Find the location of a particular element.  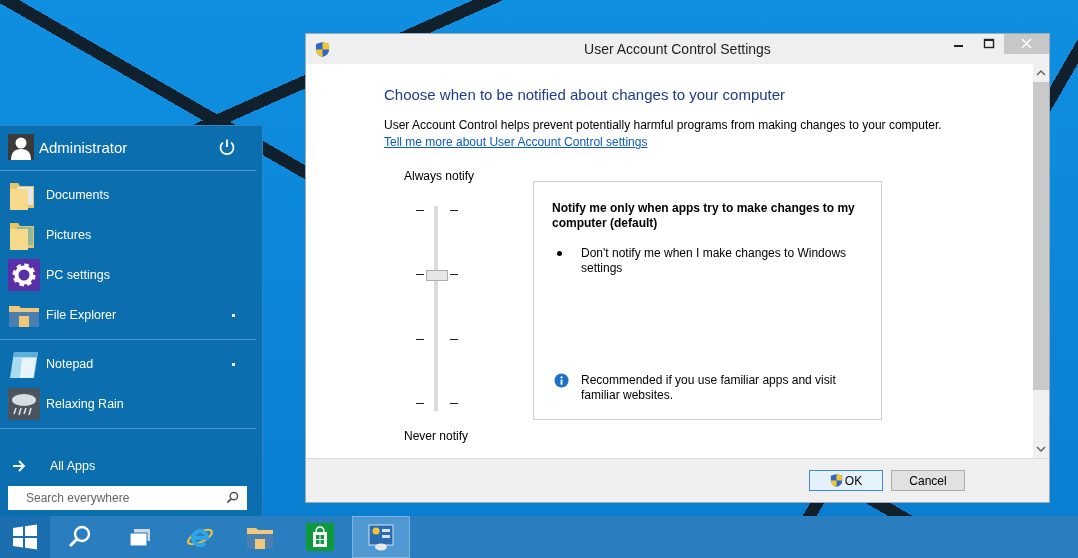

bullet-text: Don't notify me when I make changes to Windows settings is located at coordinates (714, 261).